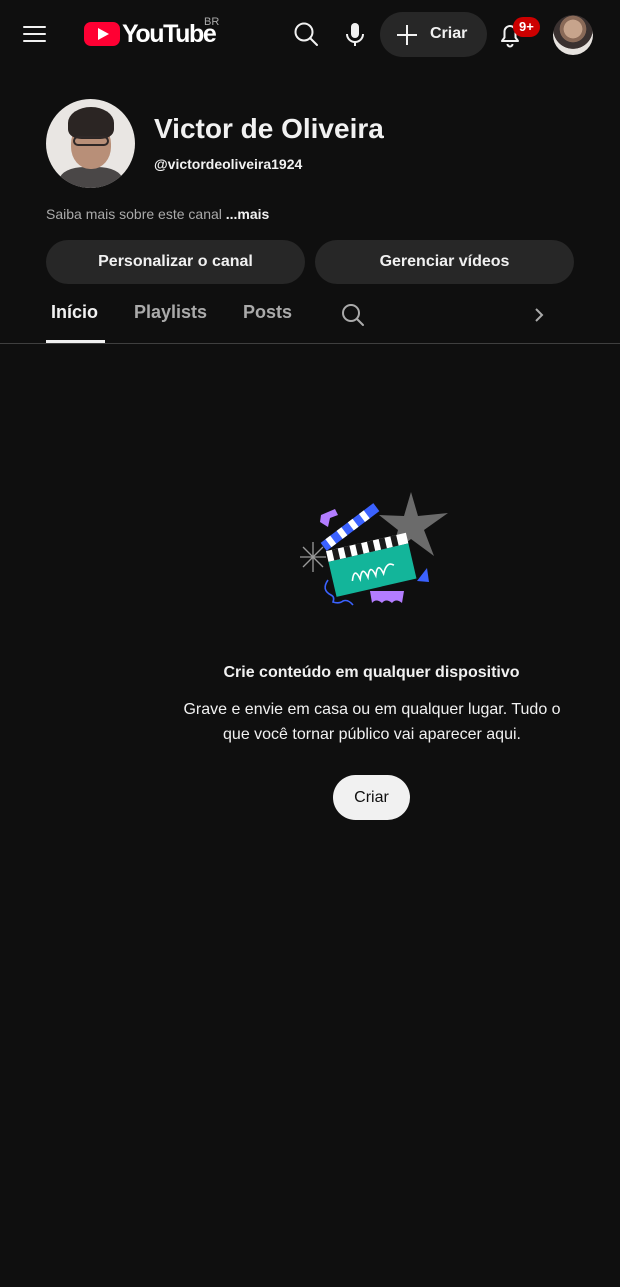  What do you see at coordinates (228, 164) in the screenshot?
I see `channel-handle: @victordeoliveira1924` at bounding box center [228, 164].